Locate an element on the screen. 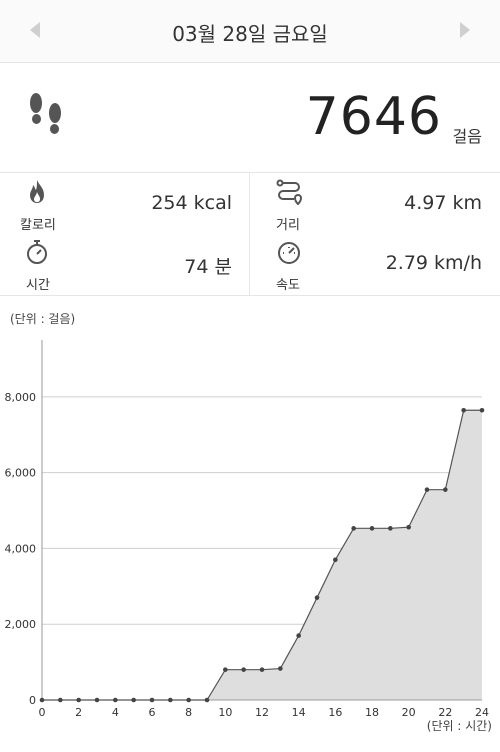  calories-value: 254 kcal is located at coordinates (191, 203).